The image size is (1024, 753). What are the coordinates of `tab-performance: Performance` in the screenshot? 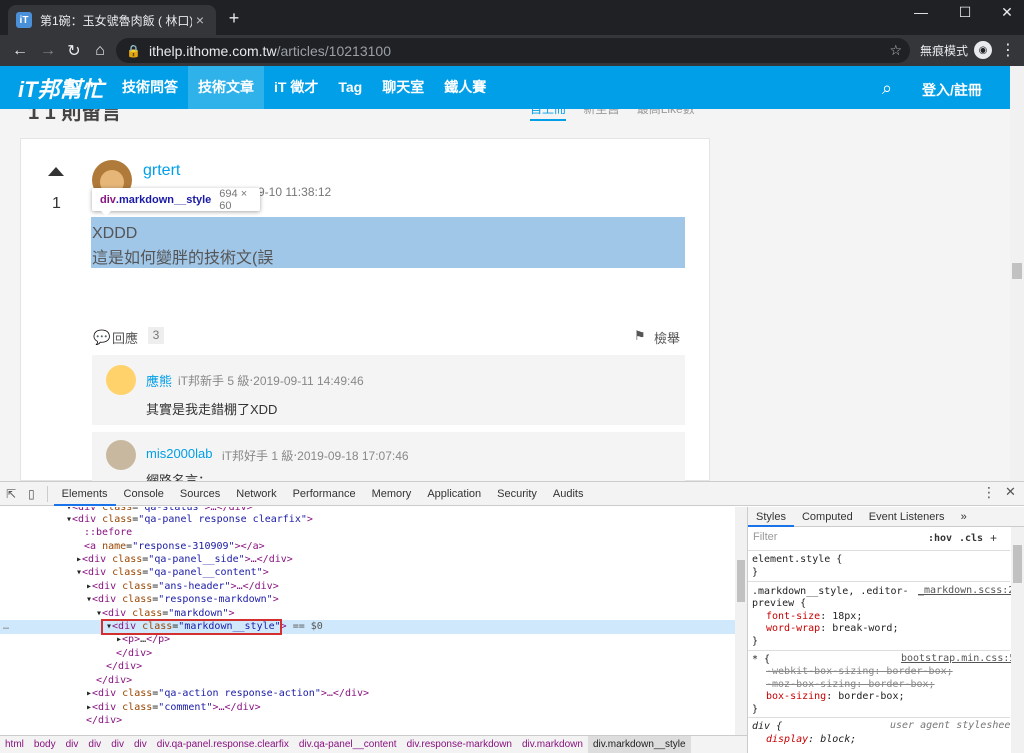 It's located at (324, 494).